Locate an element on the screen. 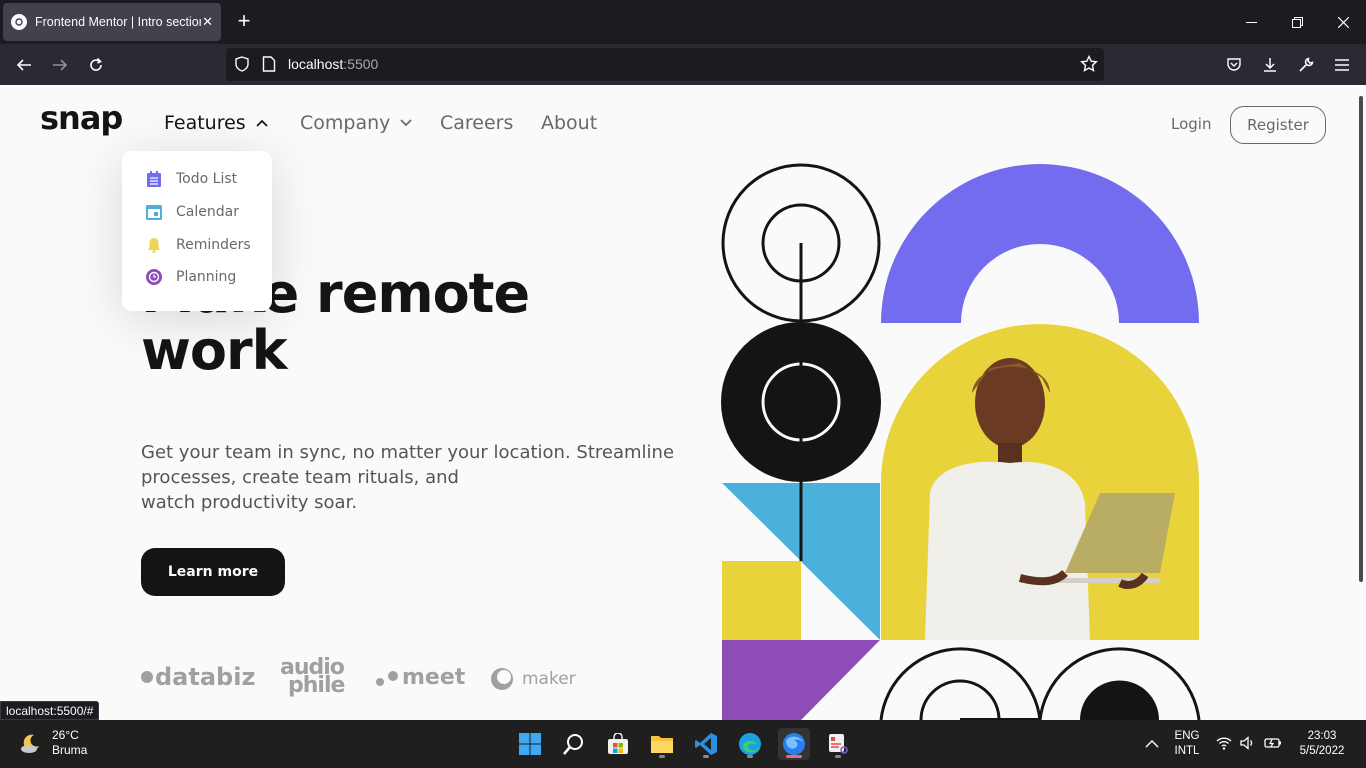 This screenshot has width=1366, height=768. features-dropdown: Todo List Calendar Reminders Planning is located at coordinates (197, 231).